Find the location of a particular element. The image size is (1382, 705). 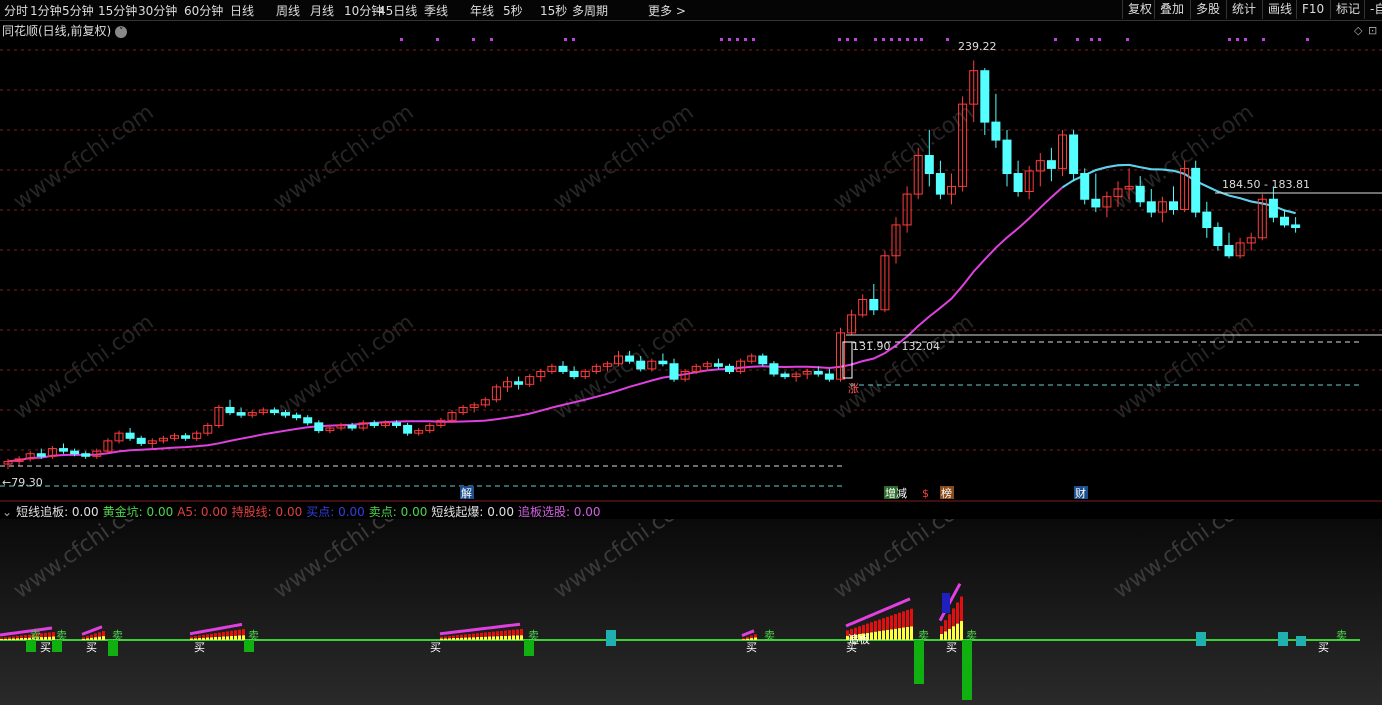

period-tab-12: 年线 is located at coordinates (482, 10).